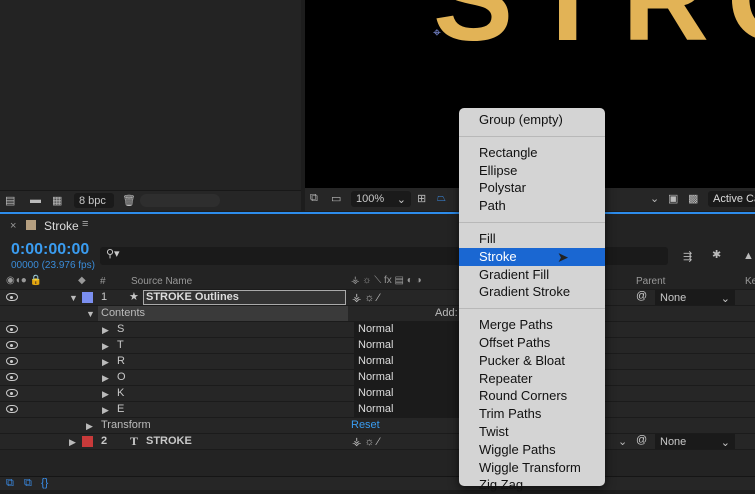 This screenshot has width=755, height=494. I want to click on group-row: ▶ K Normal, so click(377, 394).